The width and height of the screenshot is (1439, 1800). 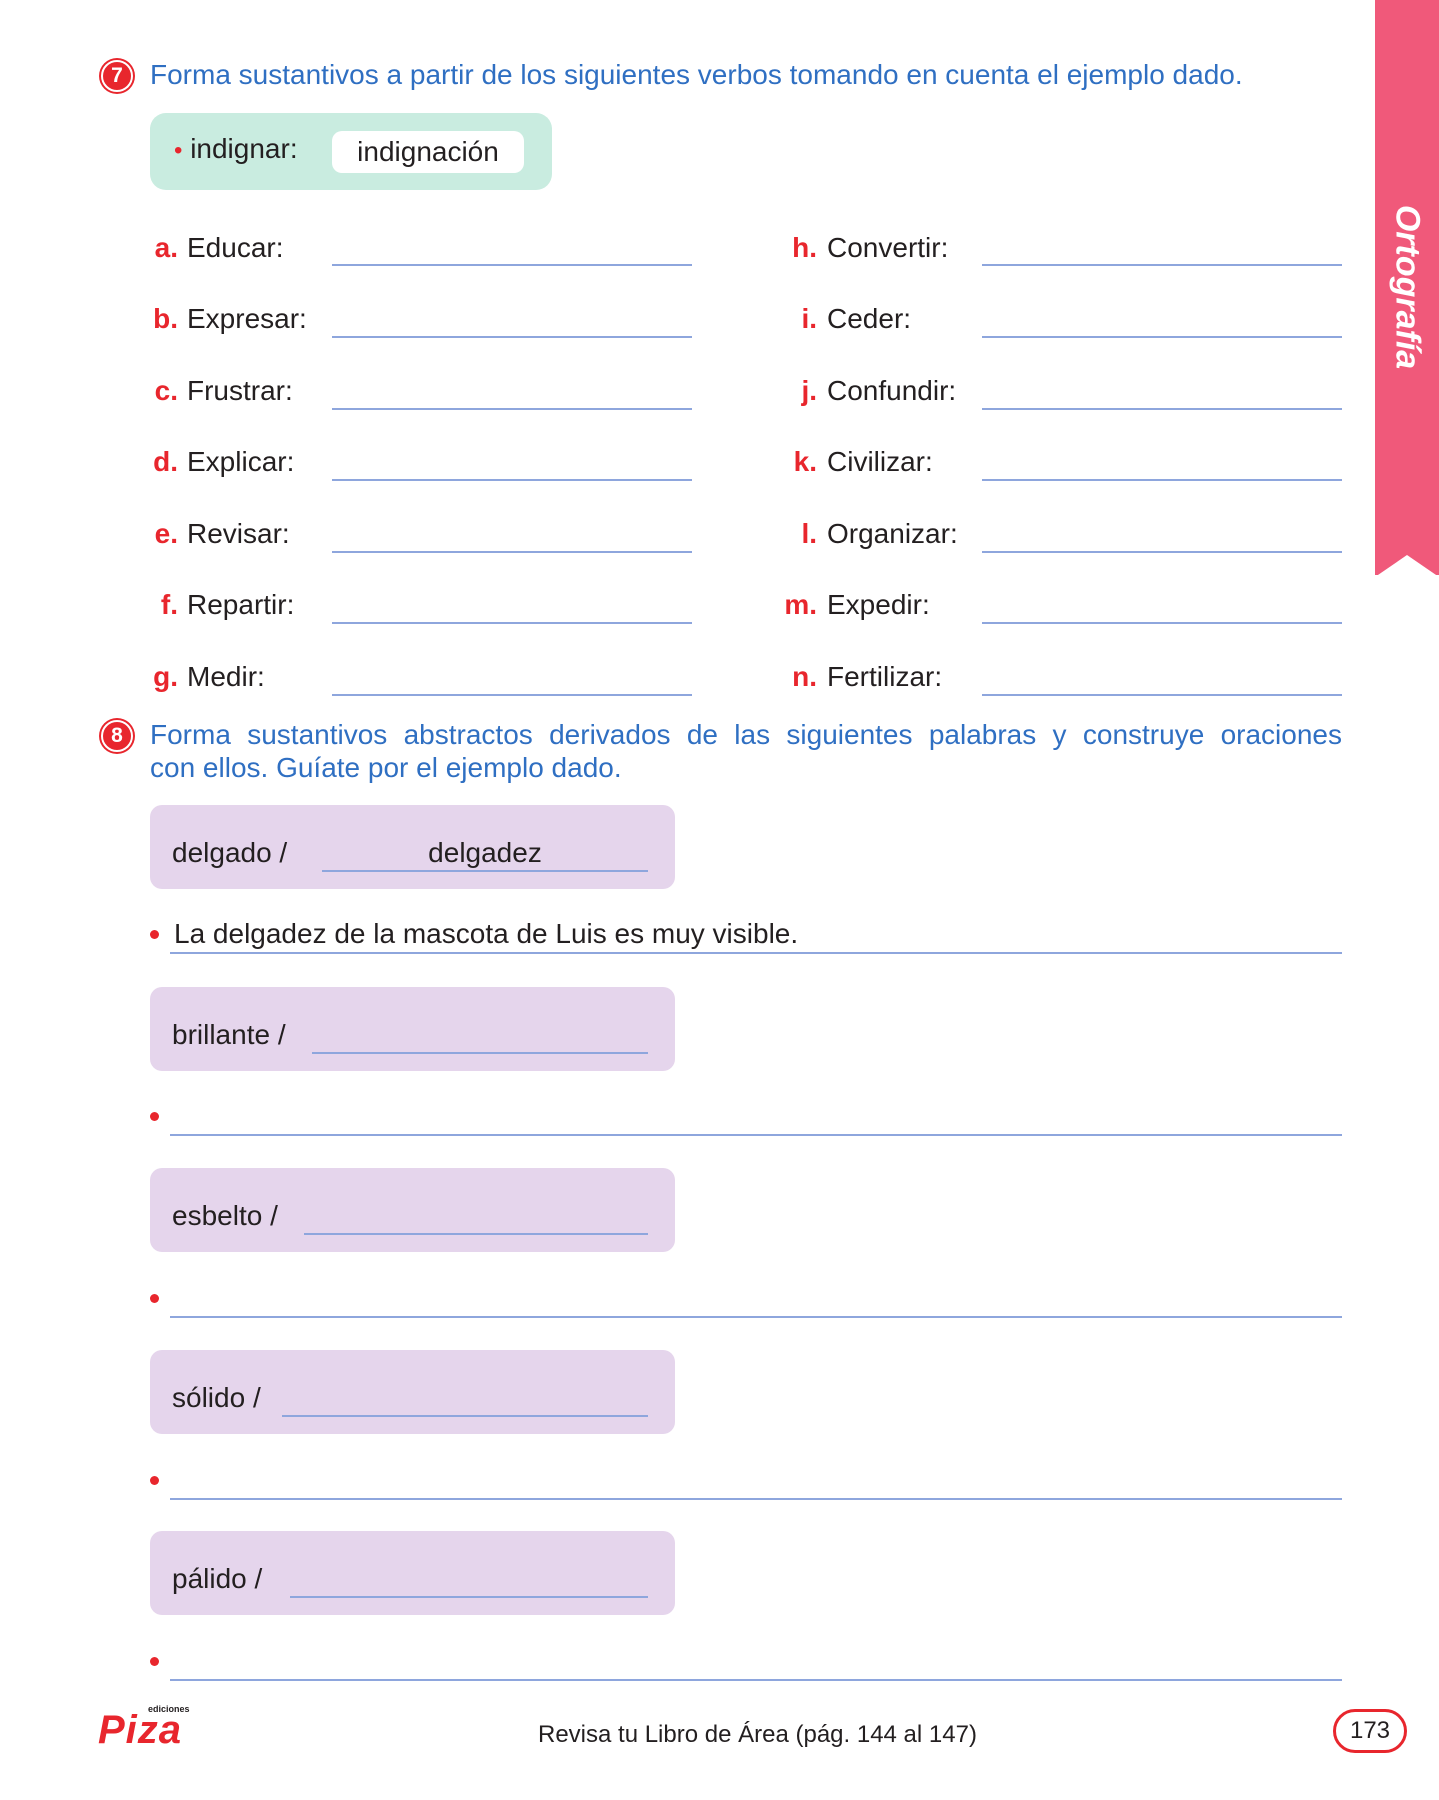 What do you see at coordinates (229, 1034) in the screenshot?
I see `word-label: brillante /` at bounding box center [229, 1034].